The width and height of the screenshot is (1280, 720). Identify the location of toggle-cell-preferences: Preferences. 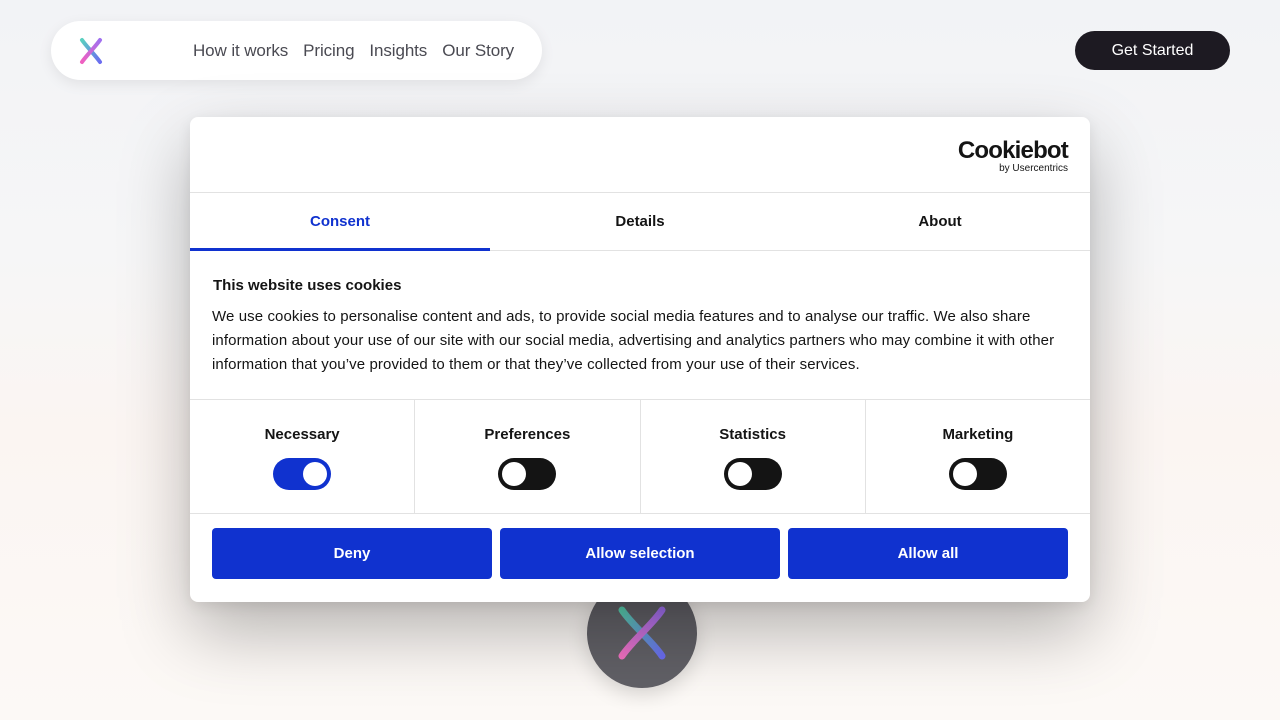
(528, 456).